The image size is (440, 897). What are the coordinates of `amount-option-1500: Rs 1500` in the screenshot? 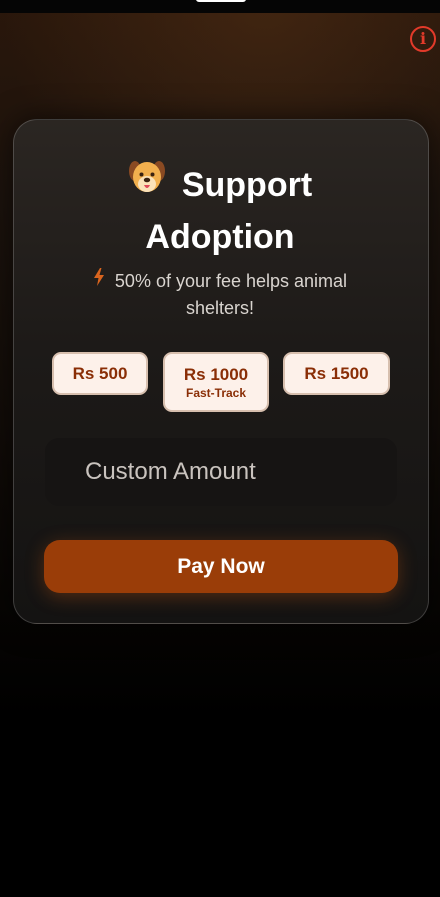 It's located at (336, 373).